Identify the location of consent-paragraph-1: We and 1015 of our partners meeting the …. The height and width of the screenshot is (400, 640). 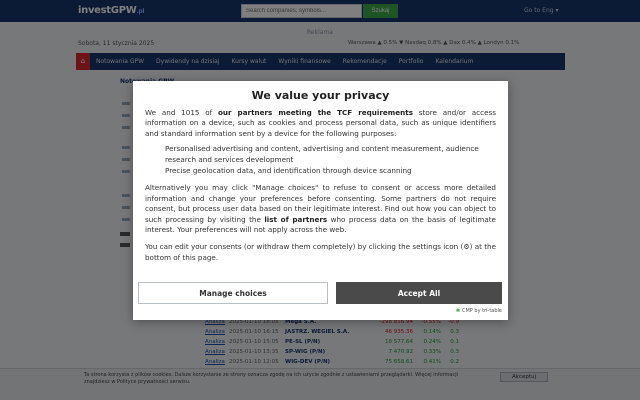
(320, 123).